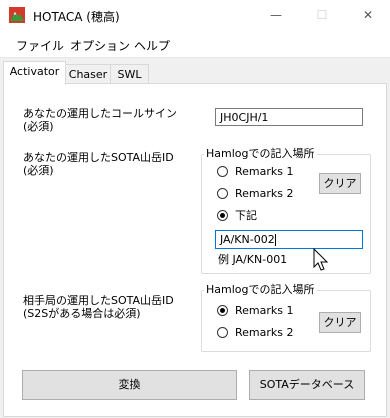 Image resolution: width=390 pixels, height=418 pixels. Describe the element at coordinates (260, 289) in the screenshot. I see `s2s-hamlog-location-title: Hamlogでの記入場所` at that location.